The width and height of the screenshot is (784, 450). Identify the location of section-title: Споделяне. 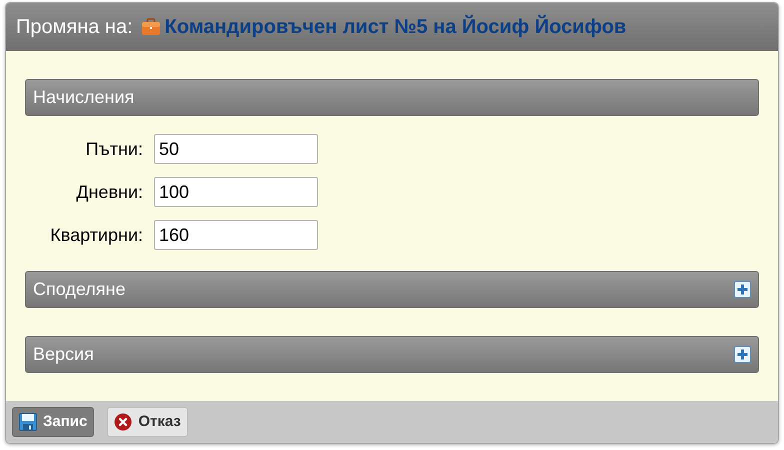
(79, 289).